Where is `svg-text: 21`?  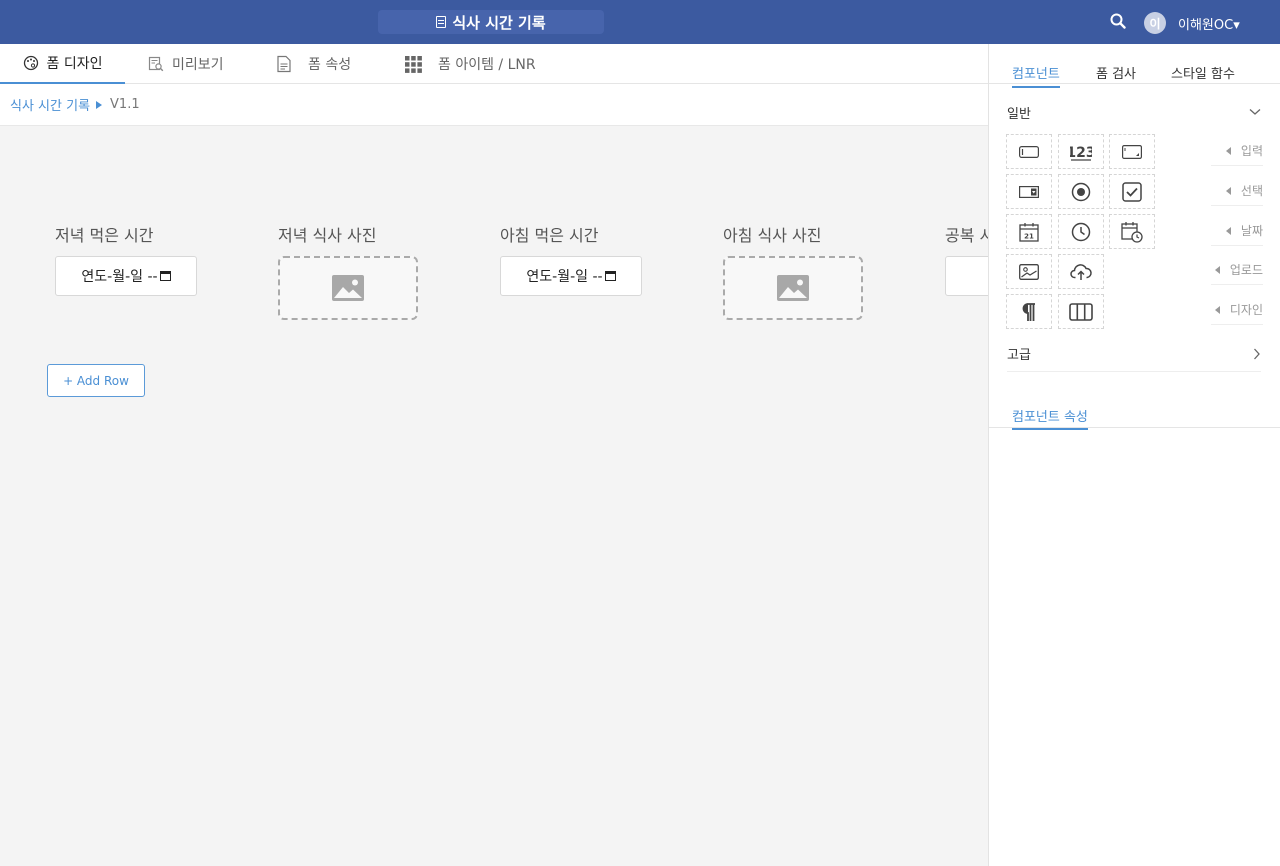 svg-text: 21 is located at coordinates (1029, 236).